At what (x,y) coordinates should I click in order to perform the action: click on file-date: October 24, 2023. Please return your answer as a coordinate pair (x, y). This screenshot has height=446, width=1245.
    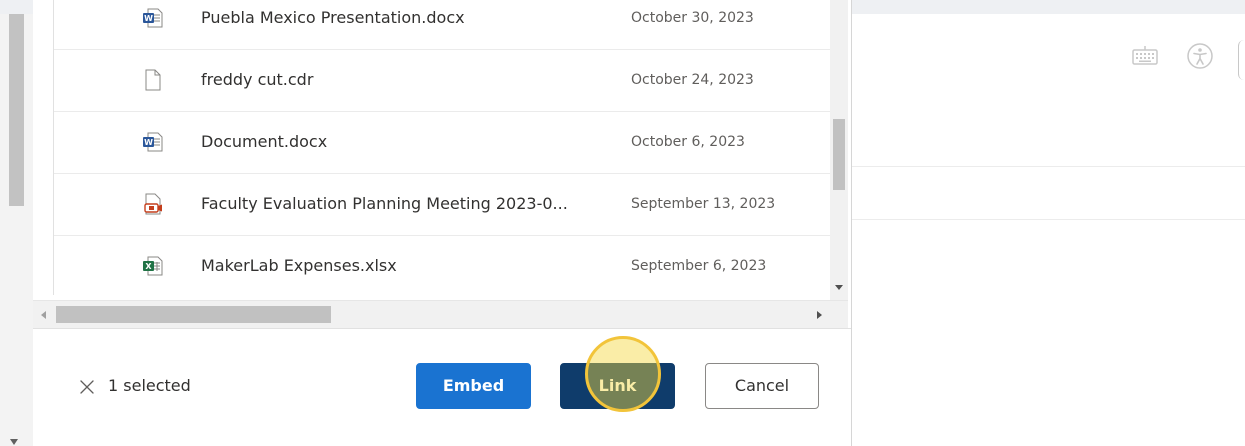
    Looking at the image, I should click on (692, 80).